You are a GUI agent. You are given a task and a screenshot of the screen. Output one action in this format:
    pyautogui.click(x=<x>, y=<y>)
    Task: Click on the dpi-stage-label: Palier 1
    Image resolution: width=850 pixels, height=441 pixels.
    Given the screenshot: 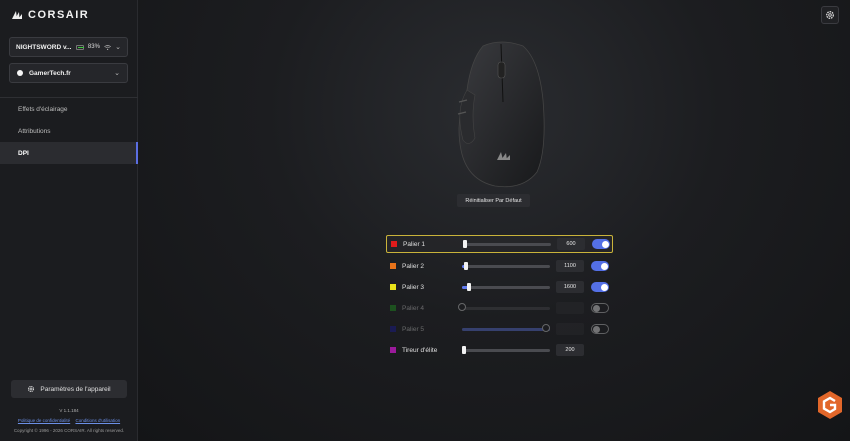 What is the action you would take?
    pyautogui.click(x=414, y=244)
    